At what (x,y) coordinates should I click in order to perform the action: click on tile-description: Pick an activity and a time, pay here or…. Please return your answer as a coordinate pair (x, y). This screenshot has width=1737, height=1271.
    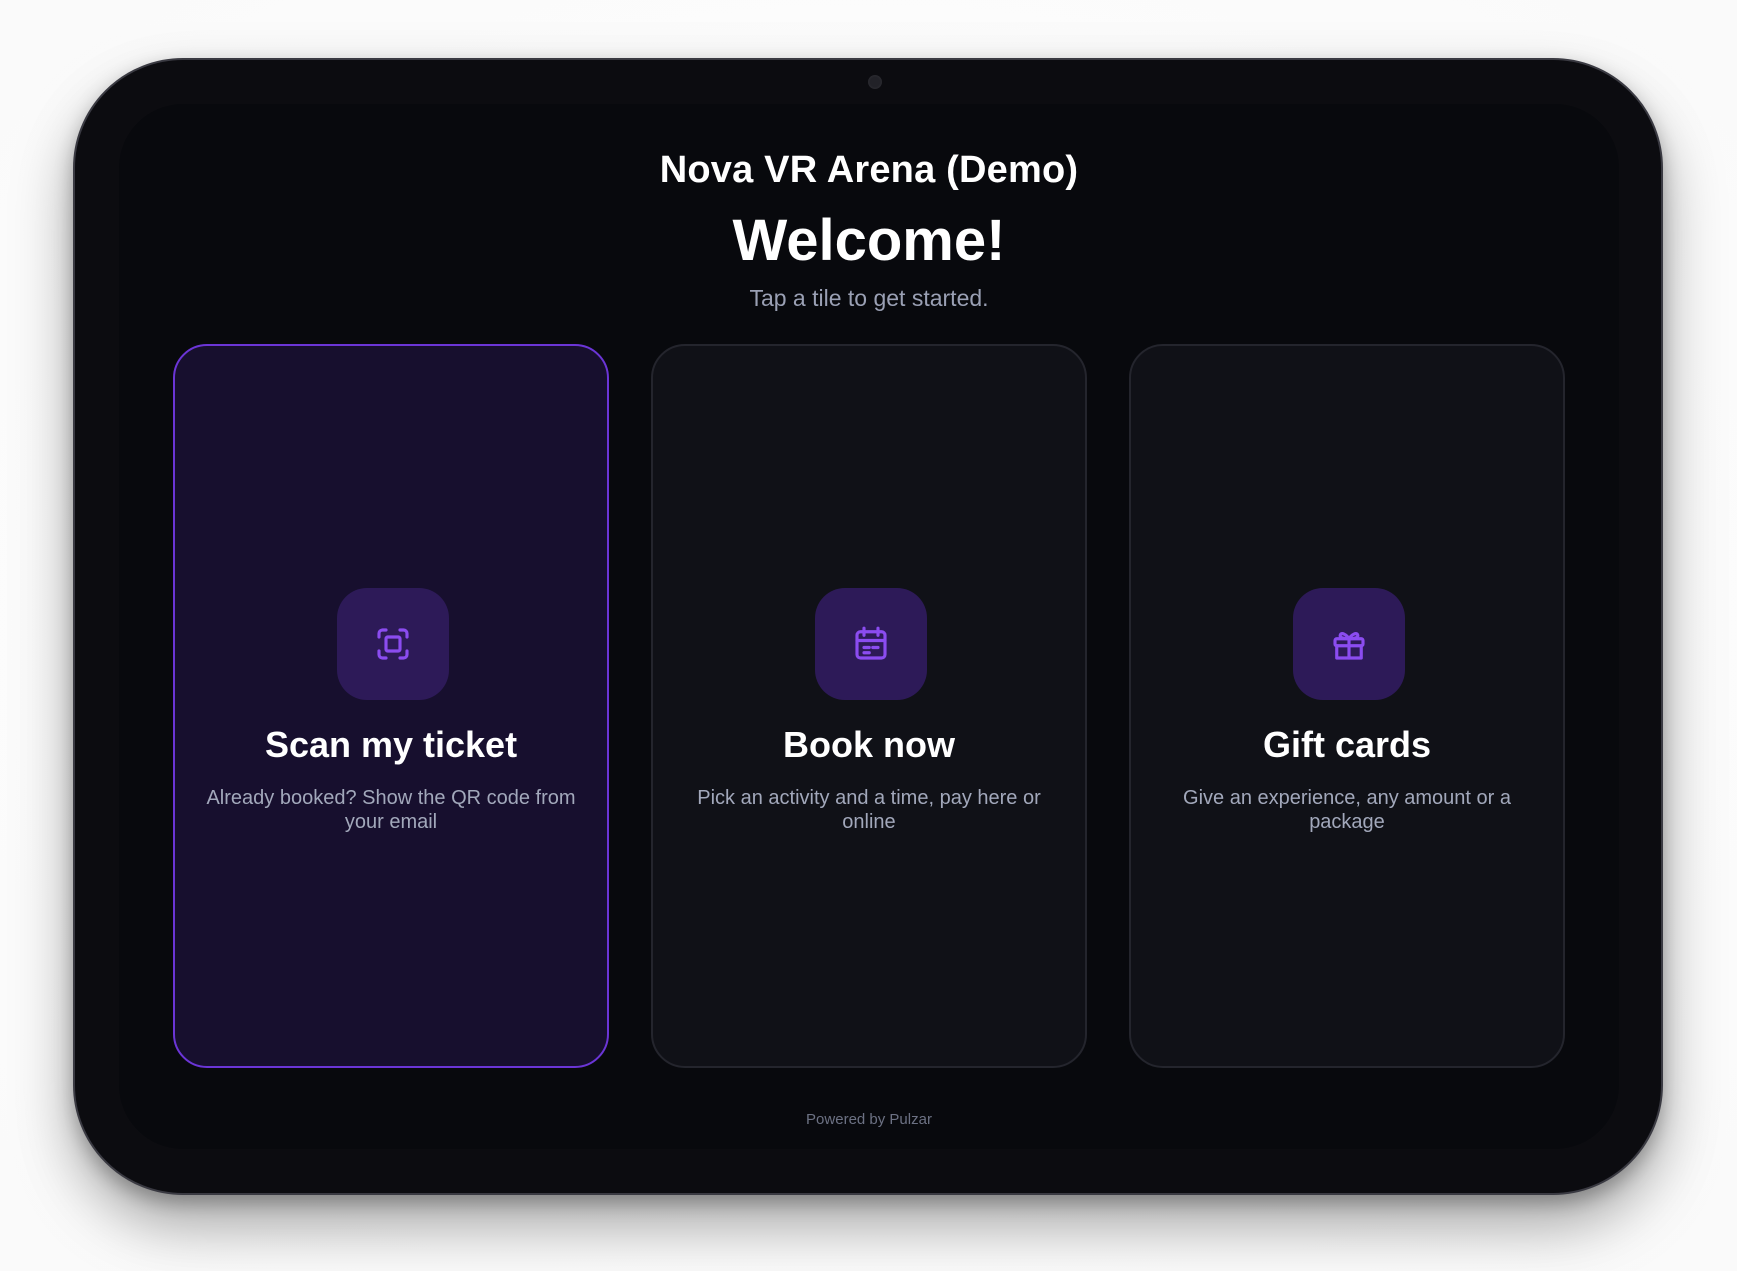
    Looking at the image, I should click on (869, 810).